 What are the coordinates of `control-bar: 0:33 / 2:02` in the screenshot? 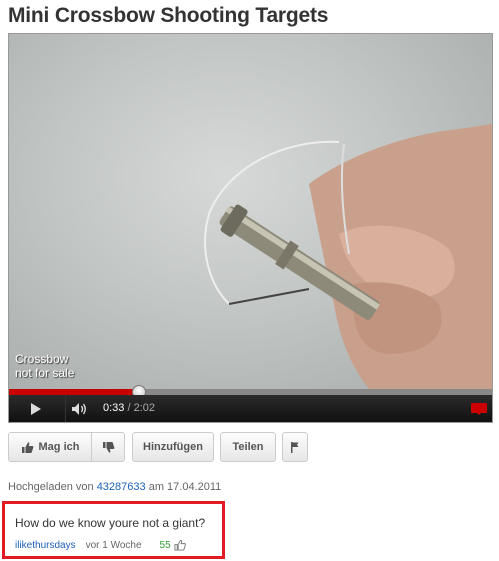 It's located at (250, 408).